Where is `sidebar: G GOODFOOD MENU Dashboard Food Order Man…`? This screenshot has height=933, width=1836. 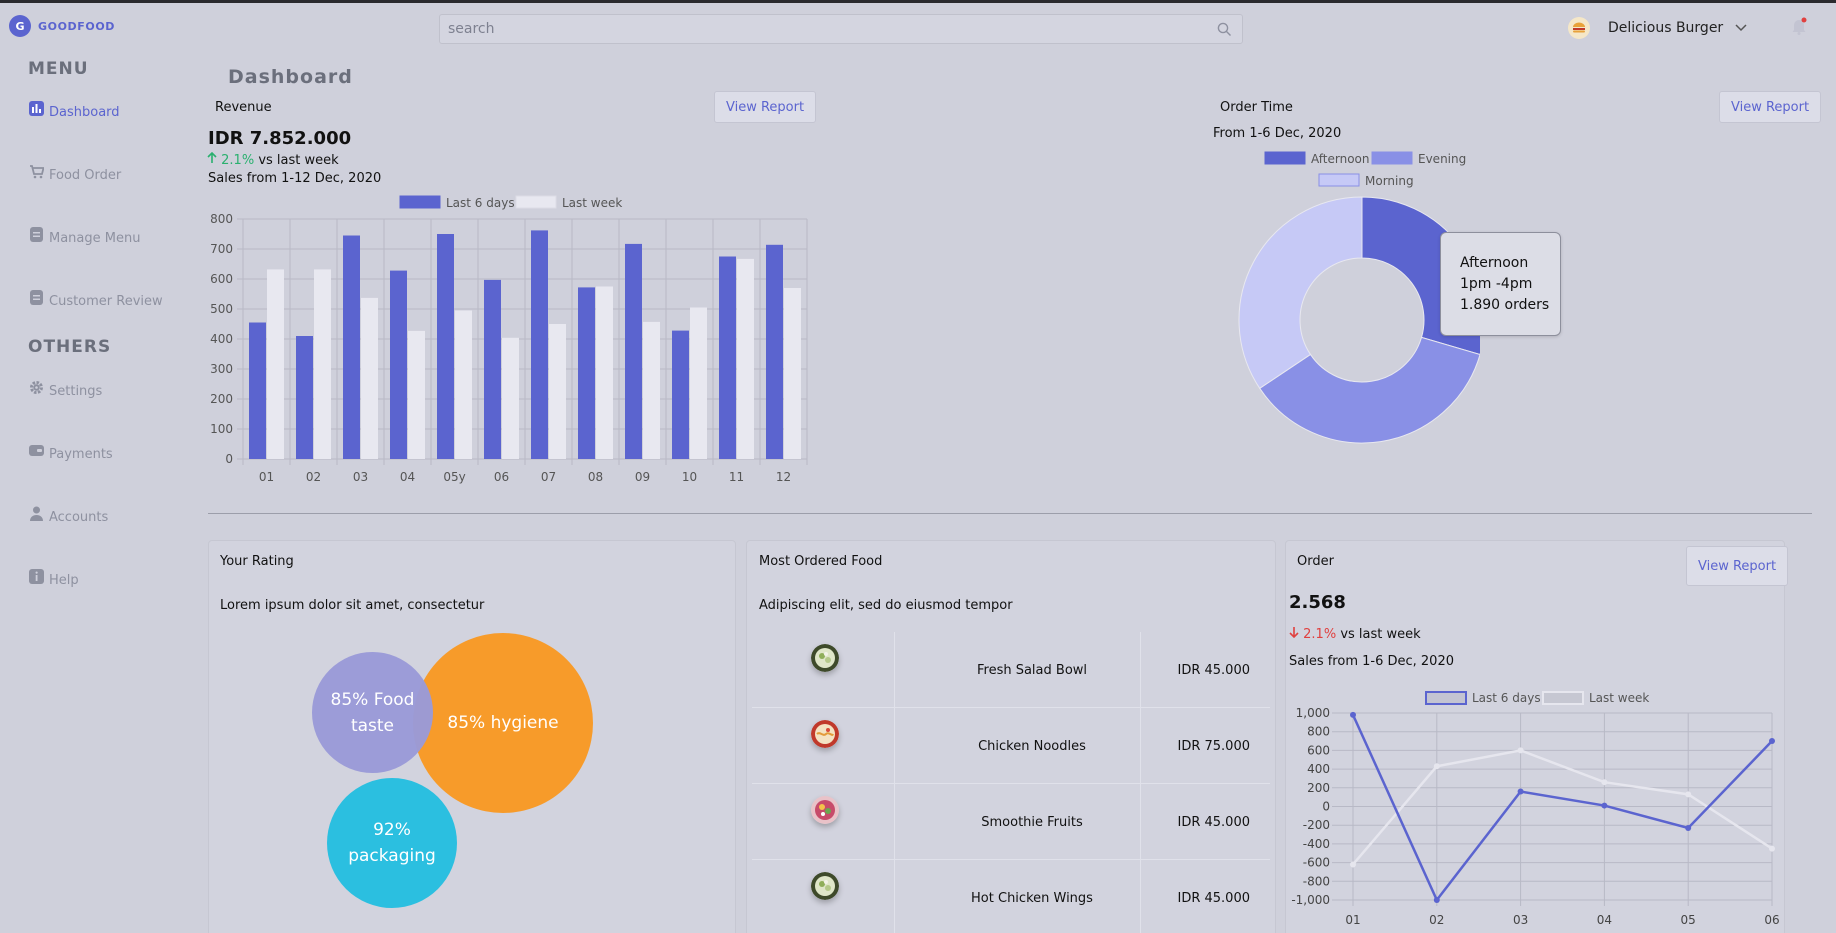
sidebar: G GOODFOOD MENU Dashboard Food Order Man… is located at coordinates (100, 468).